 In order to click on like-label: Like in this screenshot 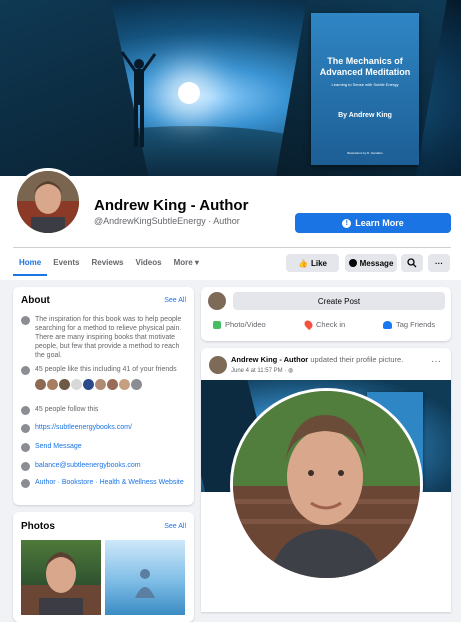, I will do `click(318, 263)`.